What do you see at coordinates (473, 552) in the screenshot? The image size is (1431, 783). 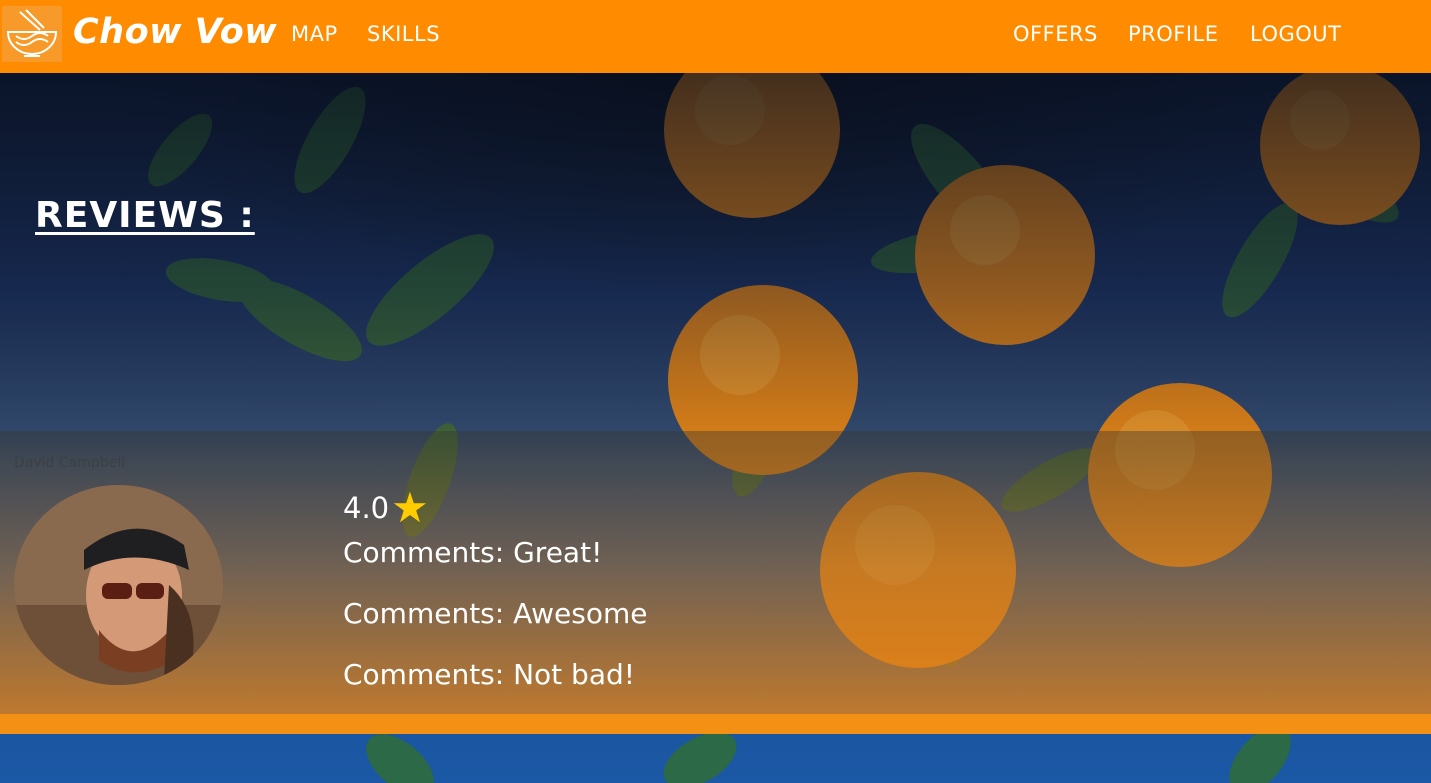 I see `review-comment: Comments: Great!` at bounding box center [473, 552].